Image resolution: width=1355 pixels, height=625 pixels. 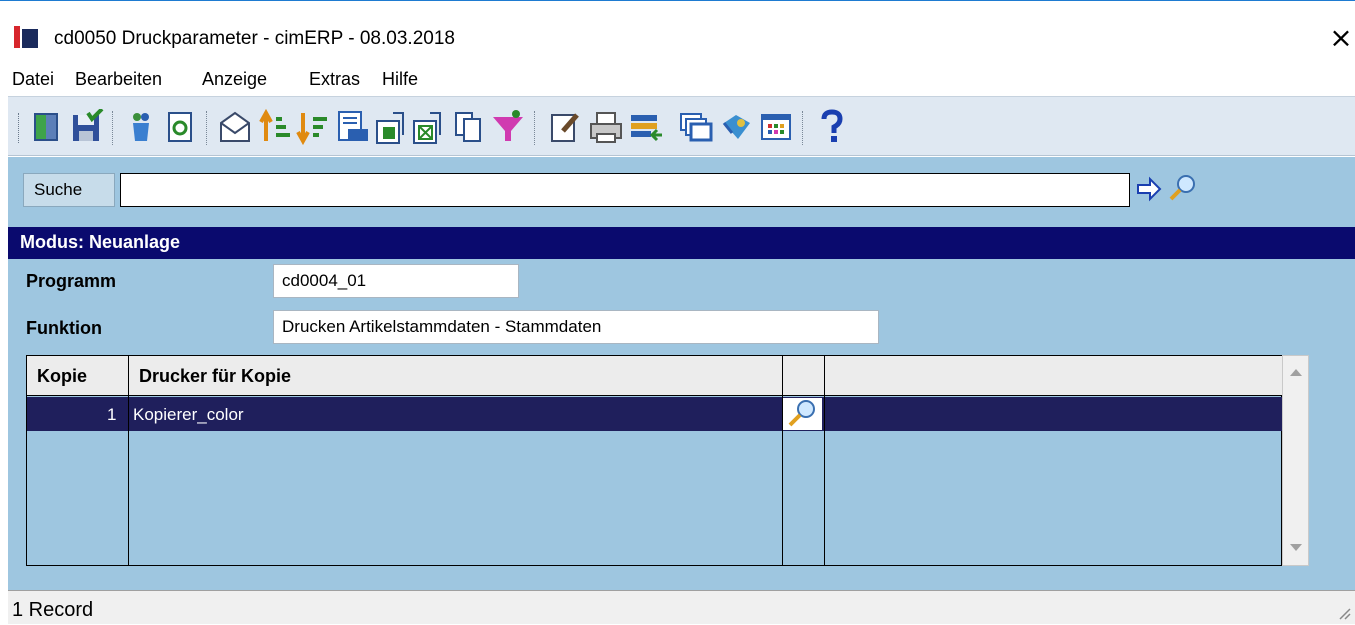 What do you see at coordinates (565, 127) in the screenshot?
I see `edit-doc-icon` at bounding box center [565, 127].